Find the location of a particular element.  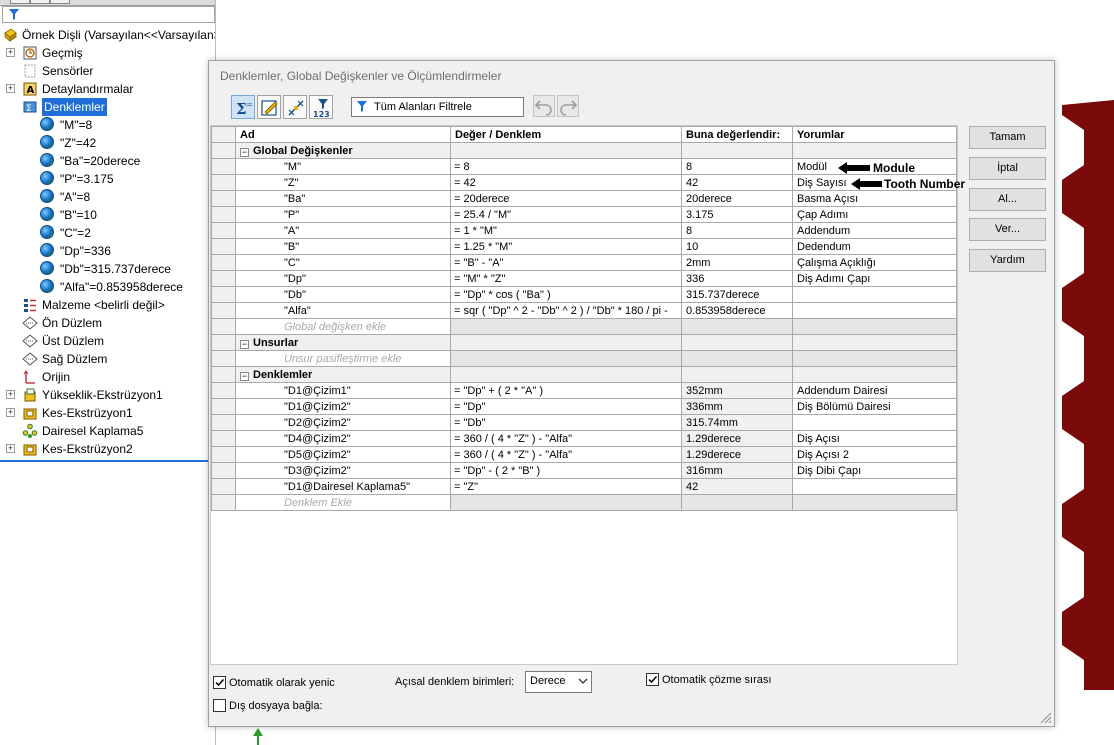

tree-item-variable: "P"=3.175 is located at coordinates (107, 179).